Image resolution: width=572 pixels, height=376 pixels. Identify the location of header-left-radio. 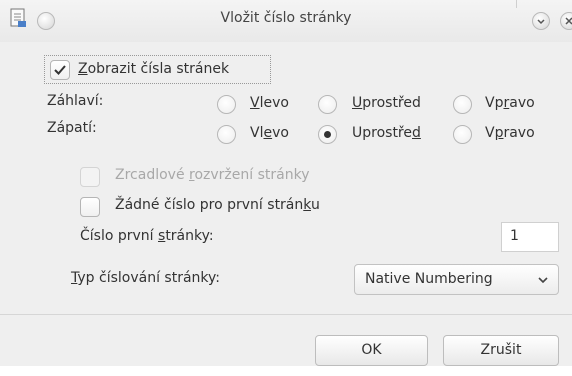
(226, 104).